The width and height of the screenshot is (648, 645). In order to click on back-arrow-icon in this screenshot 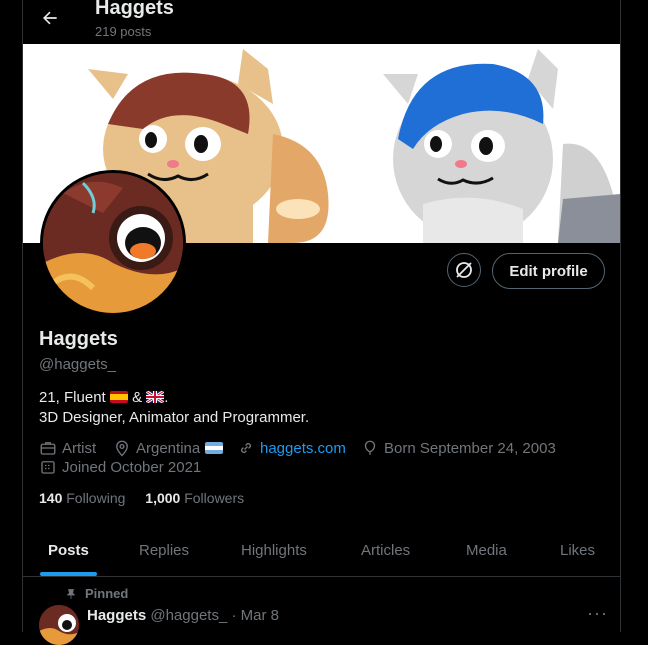, I will do `click(50, 18)`.